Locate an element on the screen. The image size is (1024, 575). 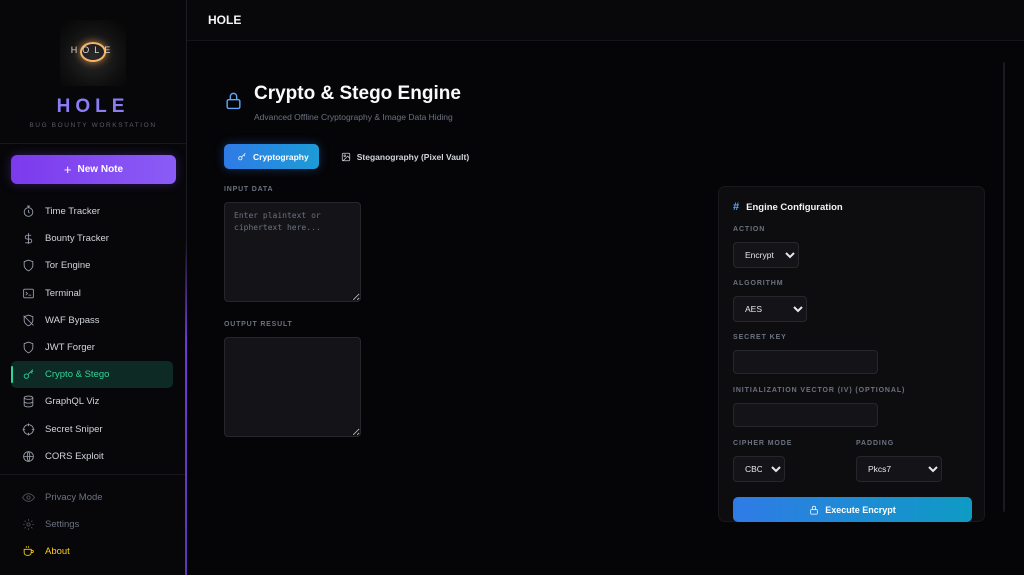
secret-key-input is located at coordinates (805, 362).